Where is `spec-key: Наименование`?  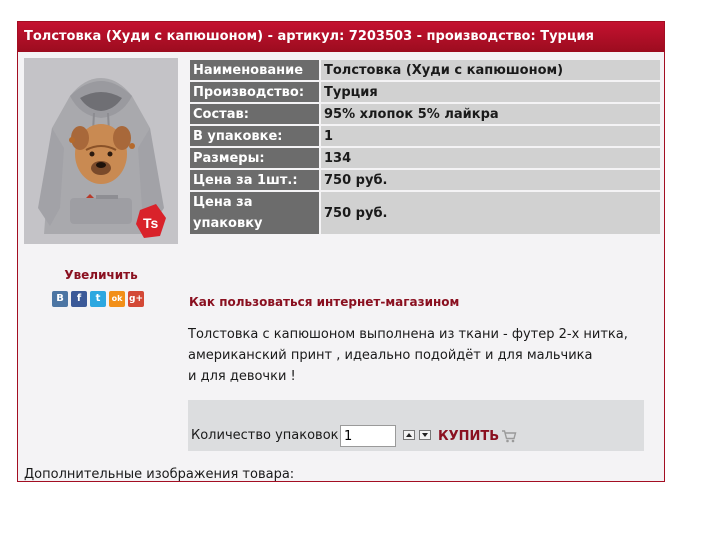
spec-key: Наименование is located at coordinates (254, 70).